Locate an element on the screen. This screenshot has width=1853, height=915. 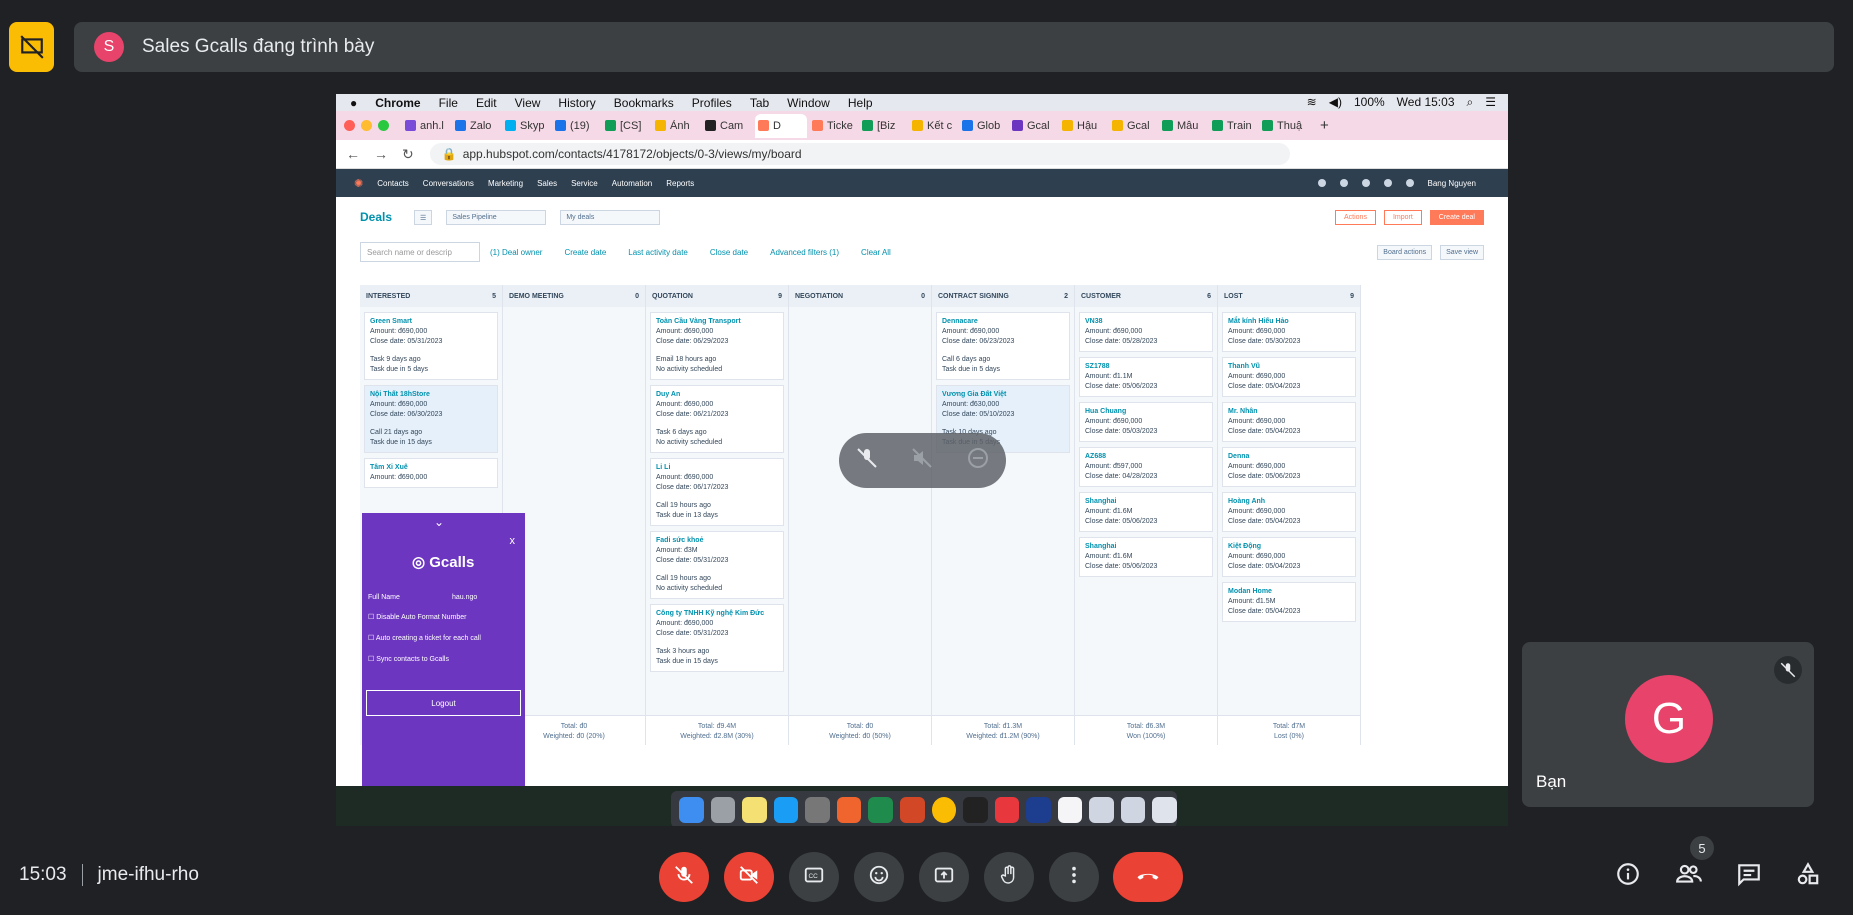
deal-name: Li Li is located at coordinates (717, 468).